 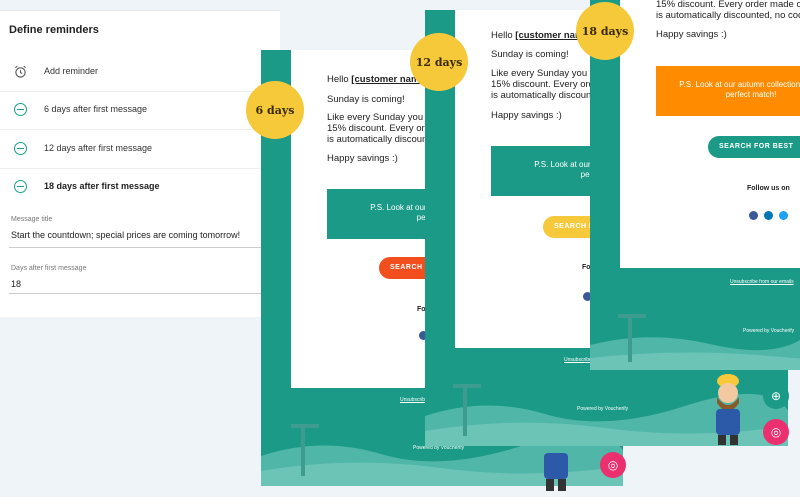 What do you see at coordinates (32, 219) in the screenshot?
I see `message-title-label: Message title` at bounding box center [32, 219].